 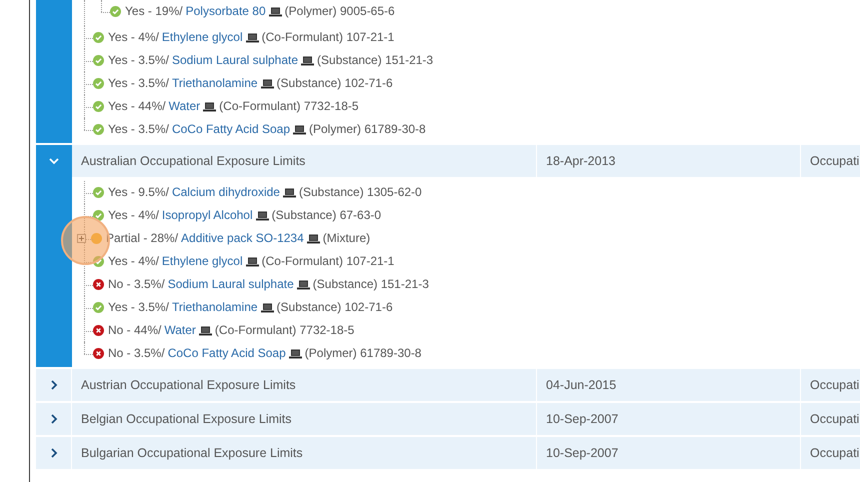 I want to click on status-text: Yes - 9.5%/, so click(x=138, y=192).